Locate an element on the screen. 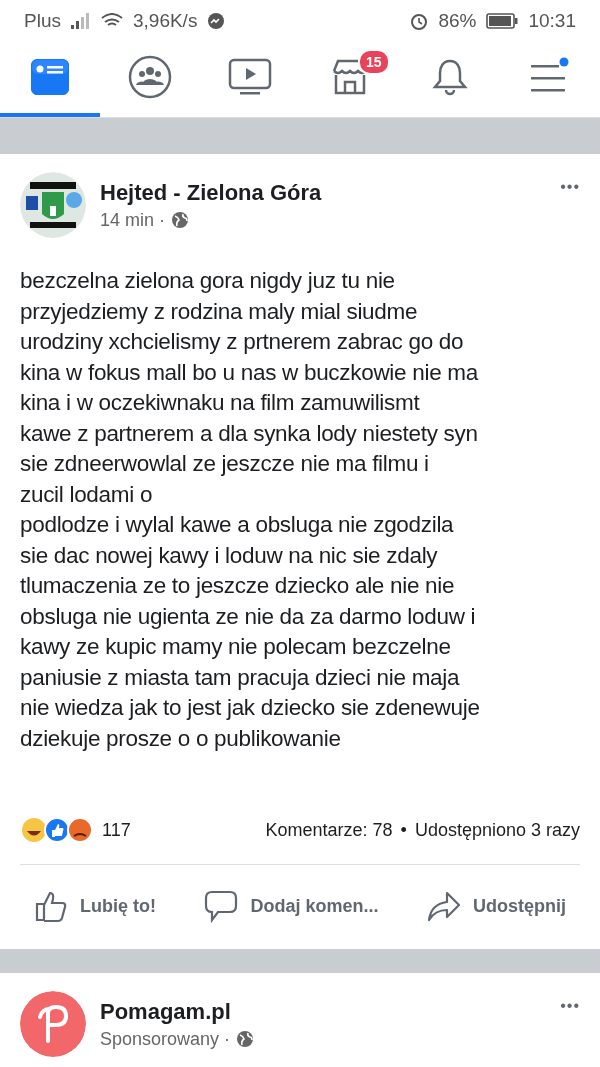  reaction-count: 117 is located at coordinates (116, 830).